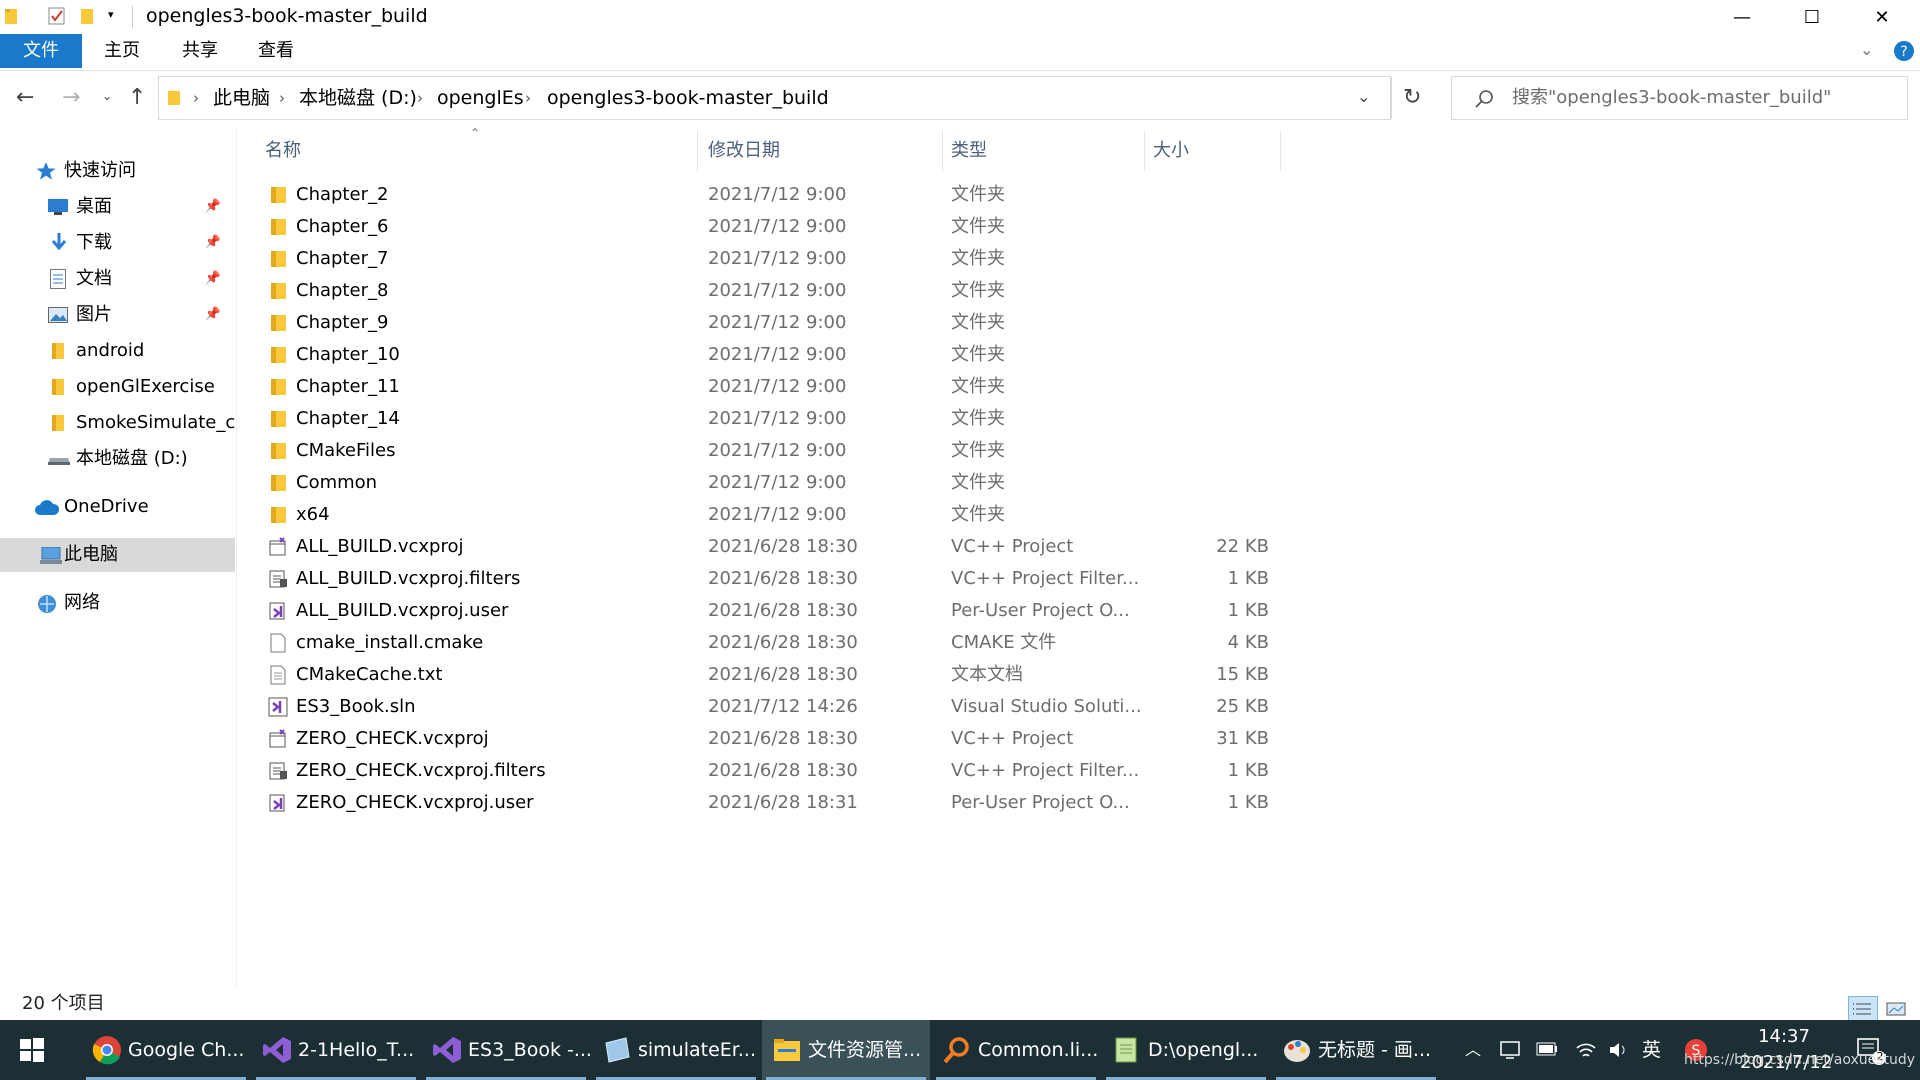 This screenshot has height=1080, width=1920. What do you see at coordinates (117, 315) in the screenshot?
I see `sidebar-item-pictures: 图片 📌` at bounding box center [117, 315].